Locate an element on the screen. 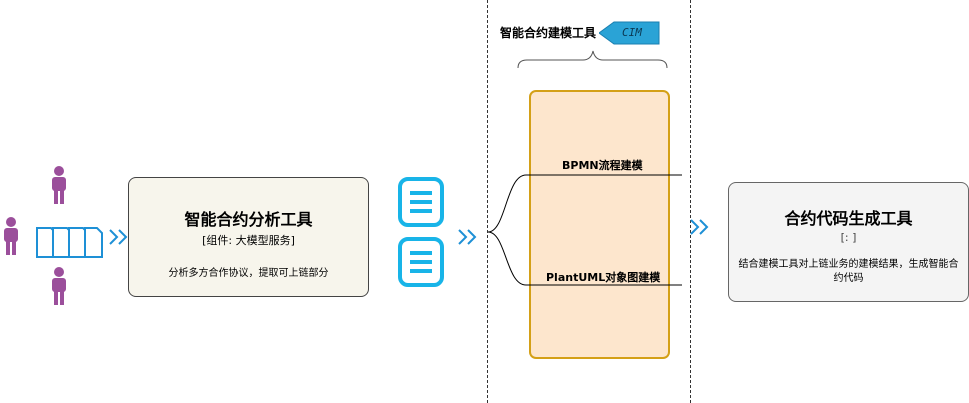  analysis-tool-box: 智能合约分析工具 [组件: 大模型服务] 分析多方合作协议，提取可上链部分 is located at coordinates (248, 237).